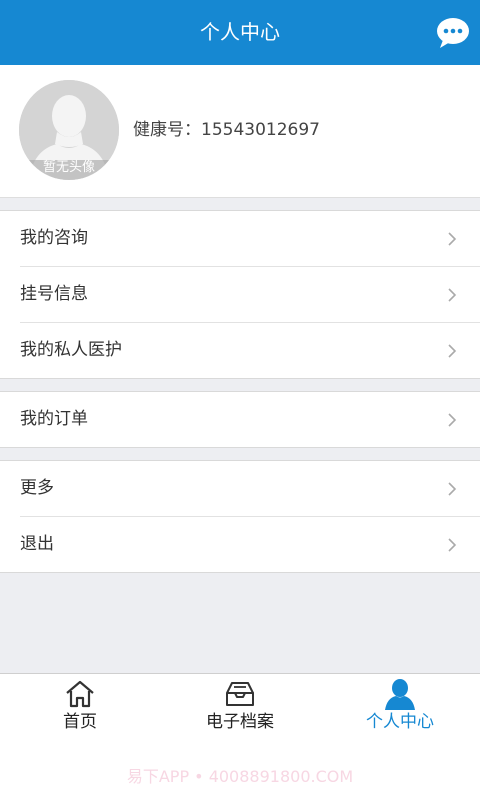 Image resolution: width=480 pixels, height=800 pixels. Describe the element at coordinates (240, 776) in the screenshot. I see `watermark-text: 易下APP • 4008891800.COM` at that location.